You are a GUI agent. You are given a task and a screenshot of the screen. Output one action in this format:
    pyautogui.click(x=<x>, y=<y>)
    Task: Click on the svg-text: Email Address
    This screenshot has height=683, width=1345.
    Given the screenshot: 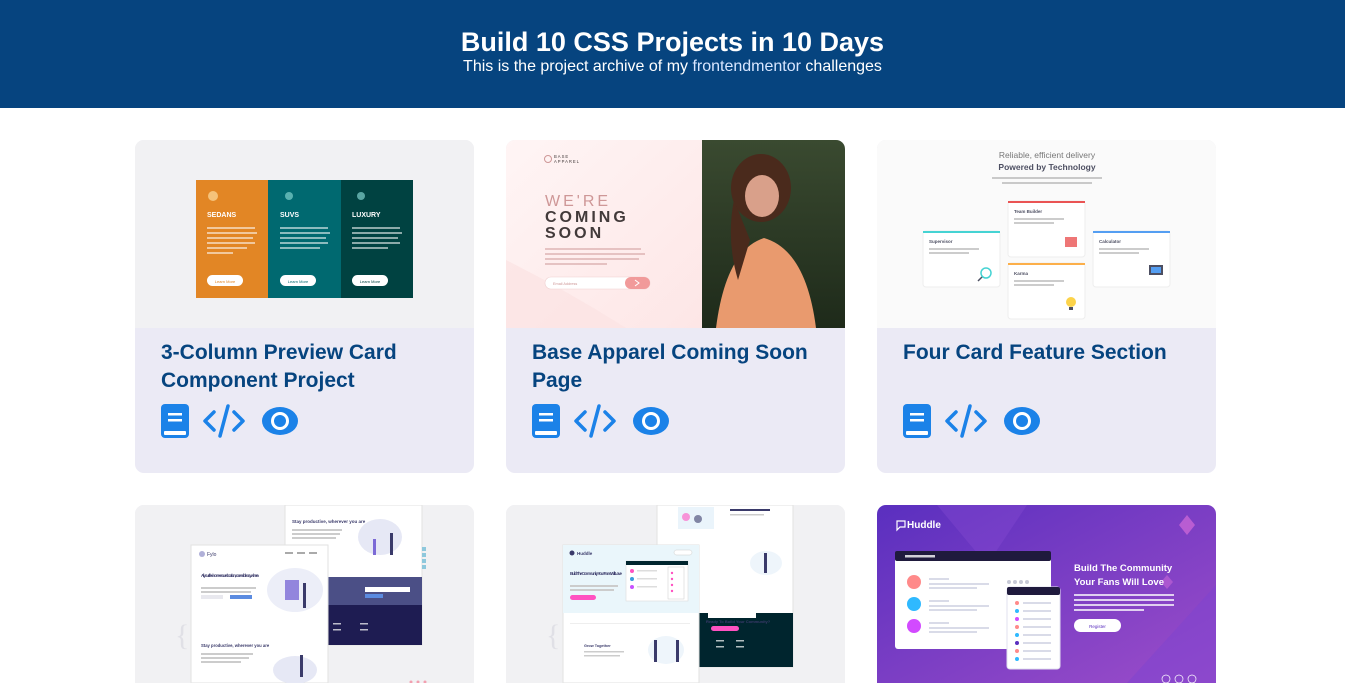 What is the action you would take?
    pyautogui.click(x=565, y=284)
    